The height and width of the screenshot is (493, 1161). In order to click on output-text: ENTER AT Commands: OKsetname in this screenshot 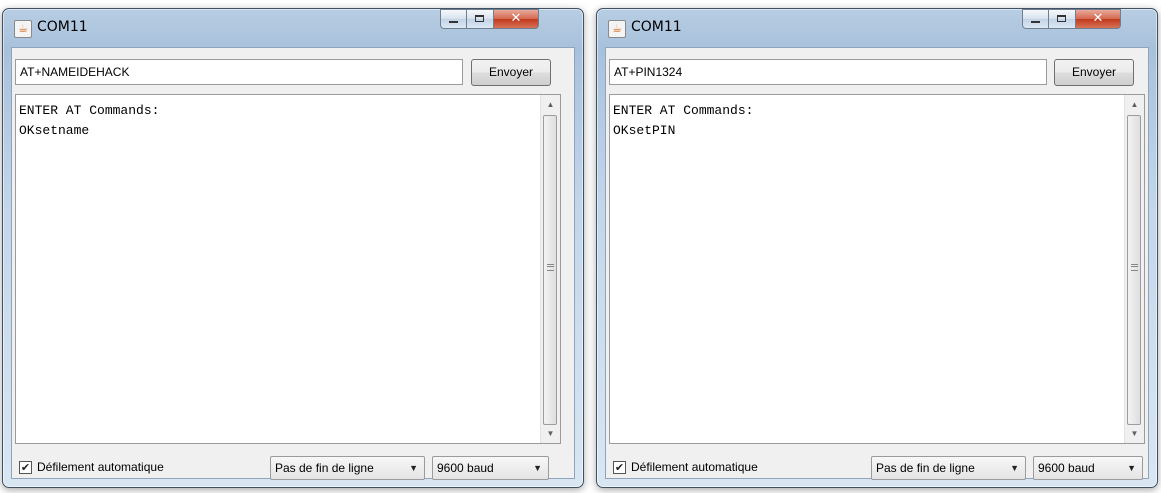, I will do `click(276, 121)`.